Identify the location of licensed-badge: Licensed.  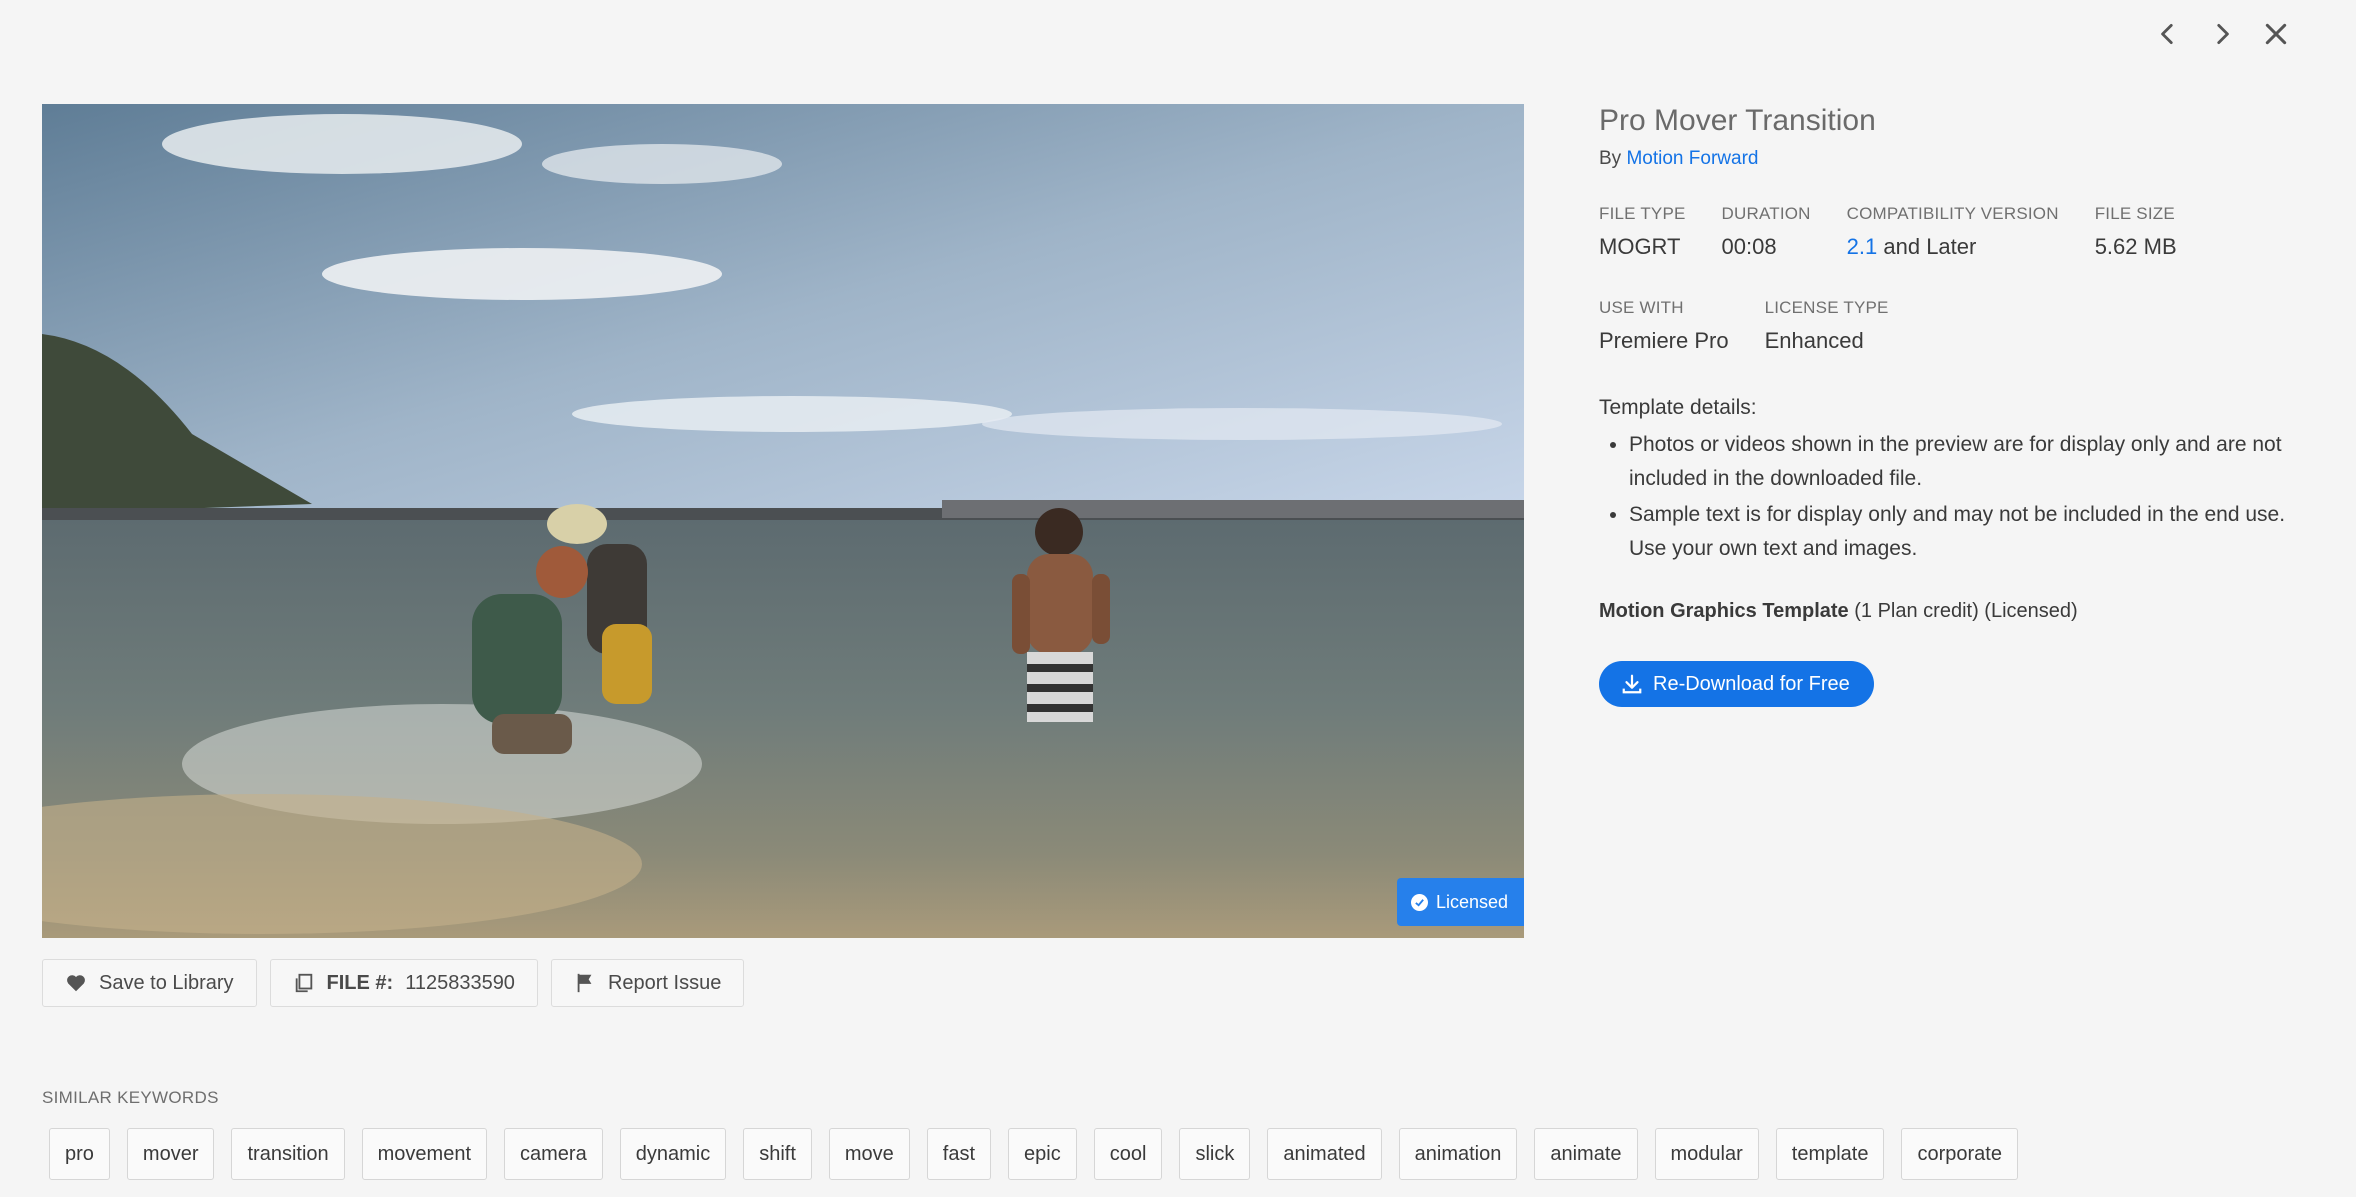
(1460, 902).